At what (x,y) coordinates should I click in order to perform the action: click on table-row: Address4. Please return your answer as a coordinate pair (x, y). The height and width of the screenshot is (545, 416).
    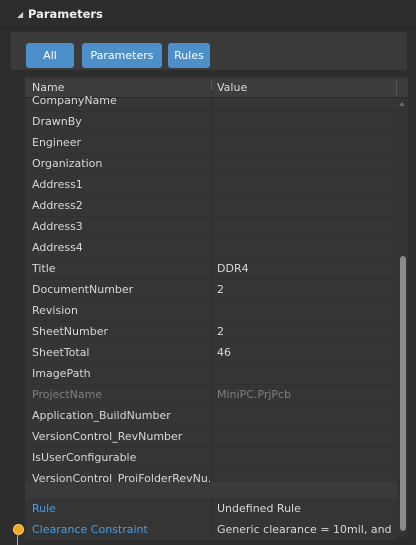
    Looking at the image, I should click on (211, 248).